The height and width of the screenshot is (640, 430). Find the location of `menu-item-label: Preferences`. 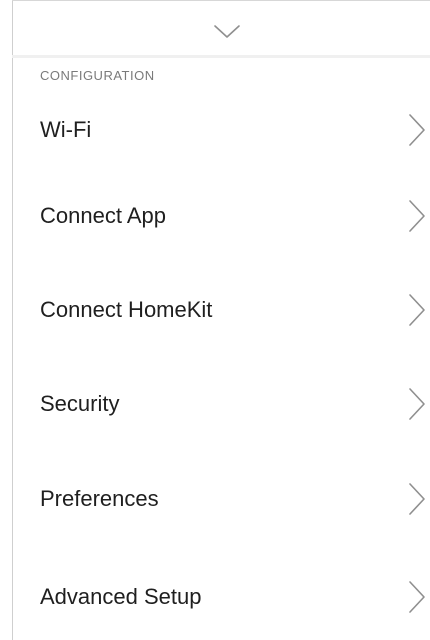

menu-item-label: Preferences is located at coordinates (99, 498).